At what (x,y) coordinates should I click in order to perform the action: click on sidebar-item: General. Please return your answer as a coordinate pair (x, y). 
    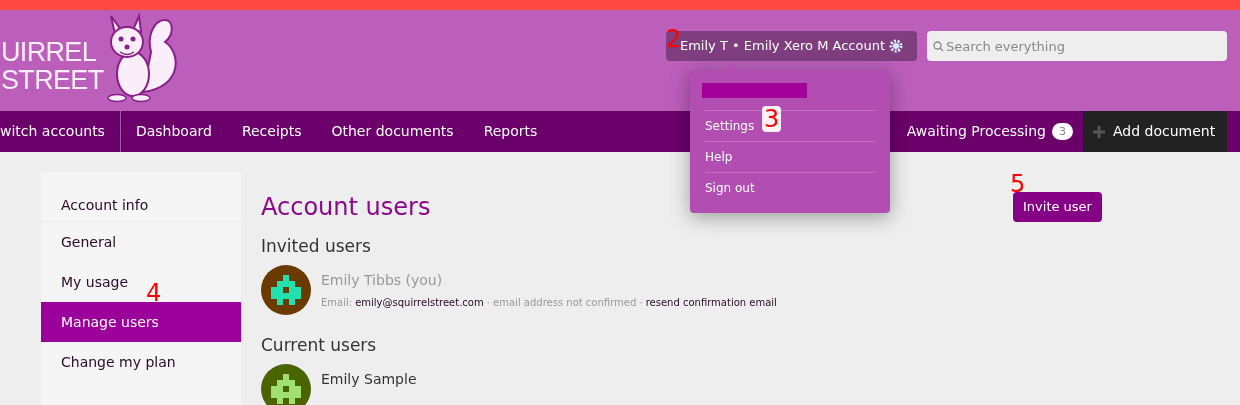
    Looking at the image, I should click on (89, 242).